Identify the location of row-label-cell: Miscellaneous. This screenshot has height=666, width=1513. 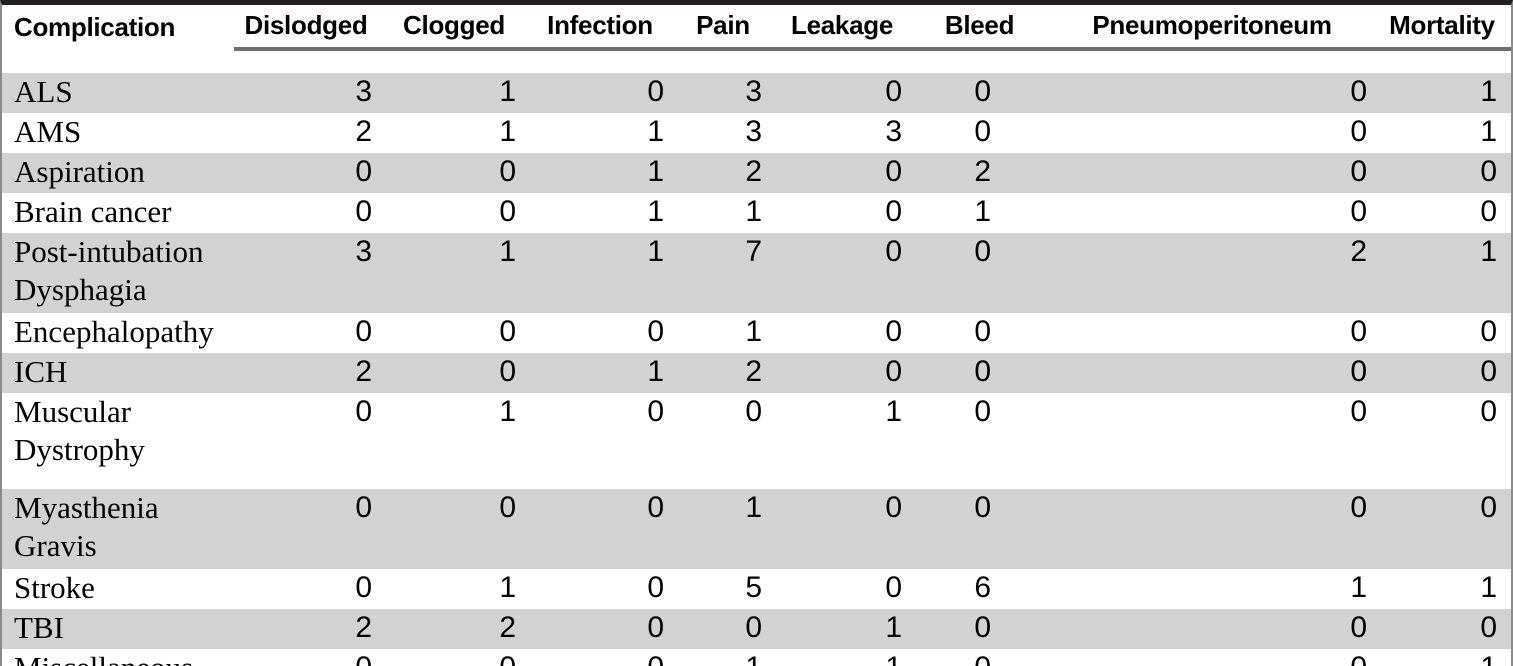
(118, 657).